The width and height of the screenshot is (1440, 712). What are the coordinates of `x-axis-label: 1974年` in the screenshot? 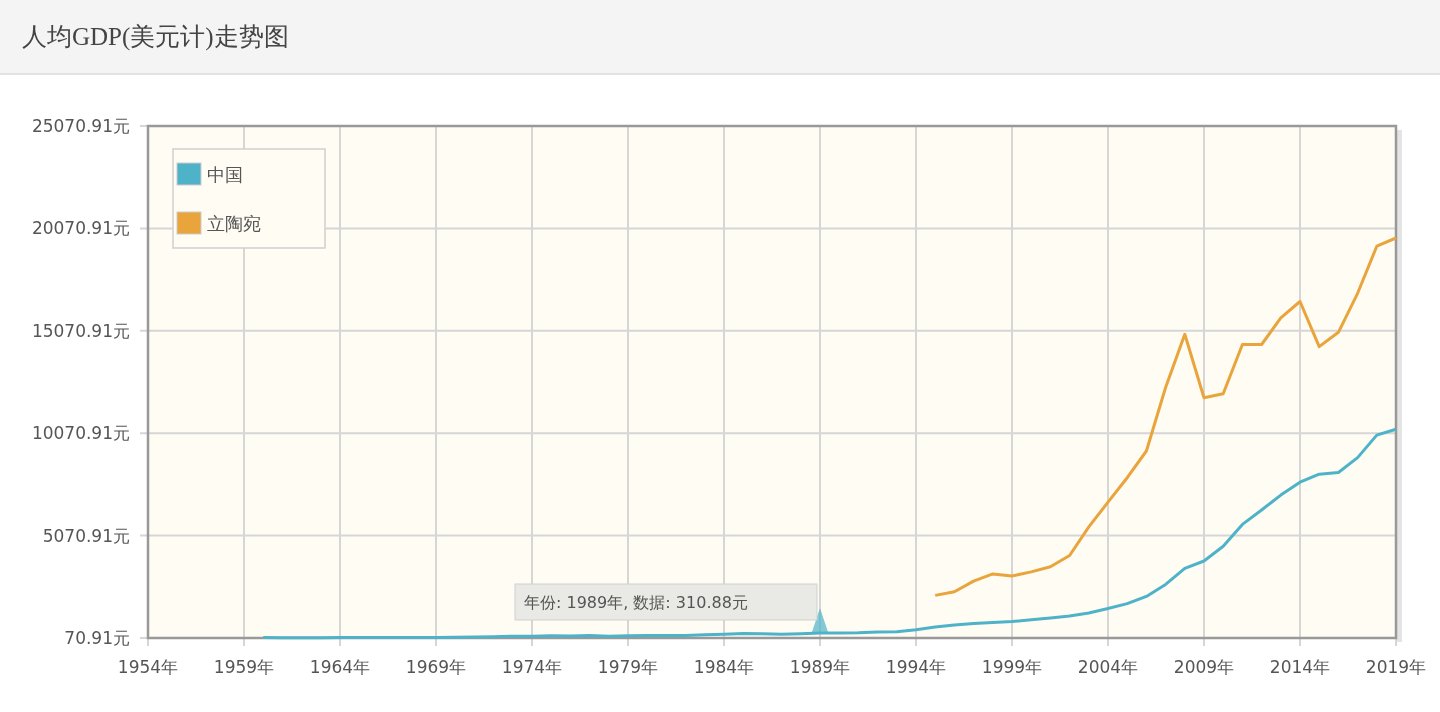 It's located at (532, 667).